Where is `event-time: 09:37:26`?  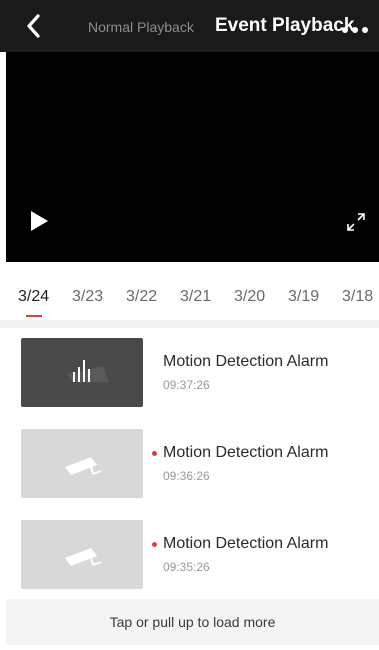 event-time: 09:37:26 is located at coordinates (186, 385).